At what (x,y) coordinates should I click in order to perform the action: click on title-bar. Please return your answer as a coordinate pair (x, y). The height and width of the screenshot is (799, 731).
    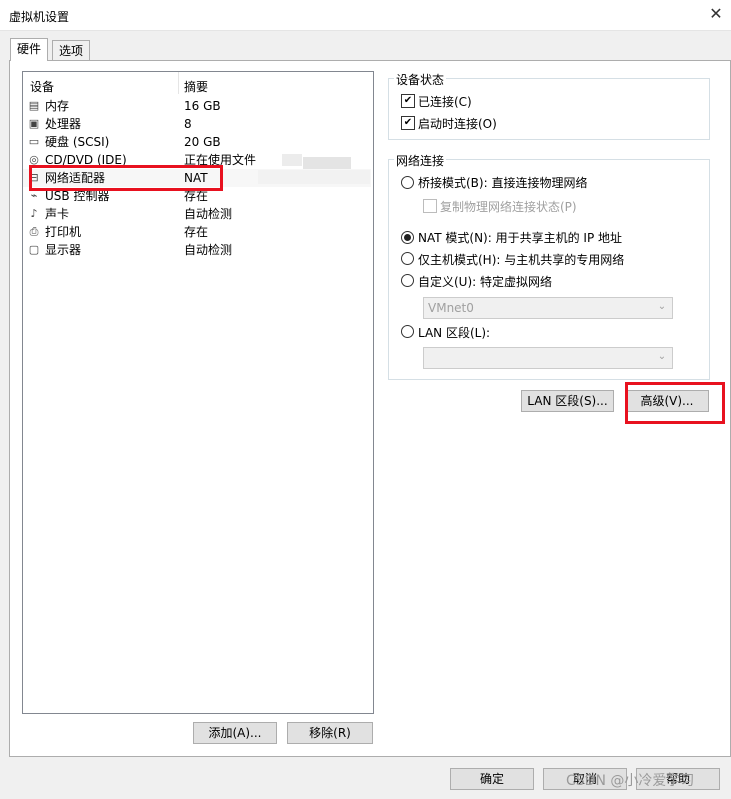
    Looking at the image, I should click on (365, 15).